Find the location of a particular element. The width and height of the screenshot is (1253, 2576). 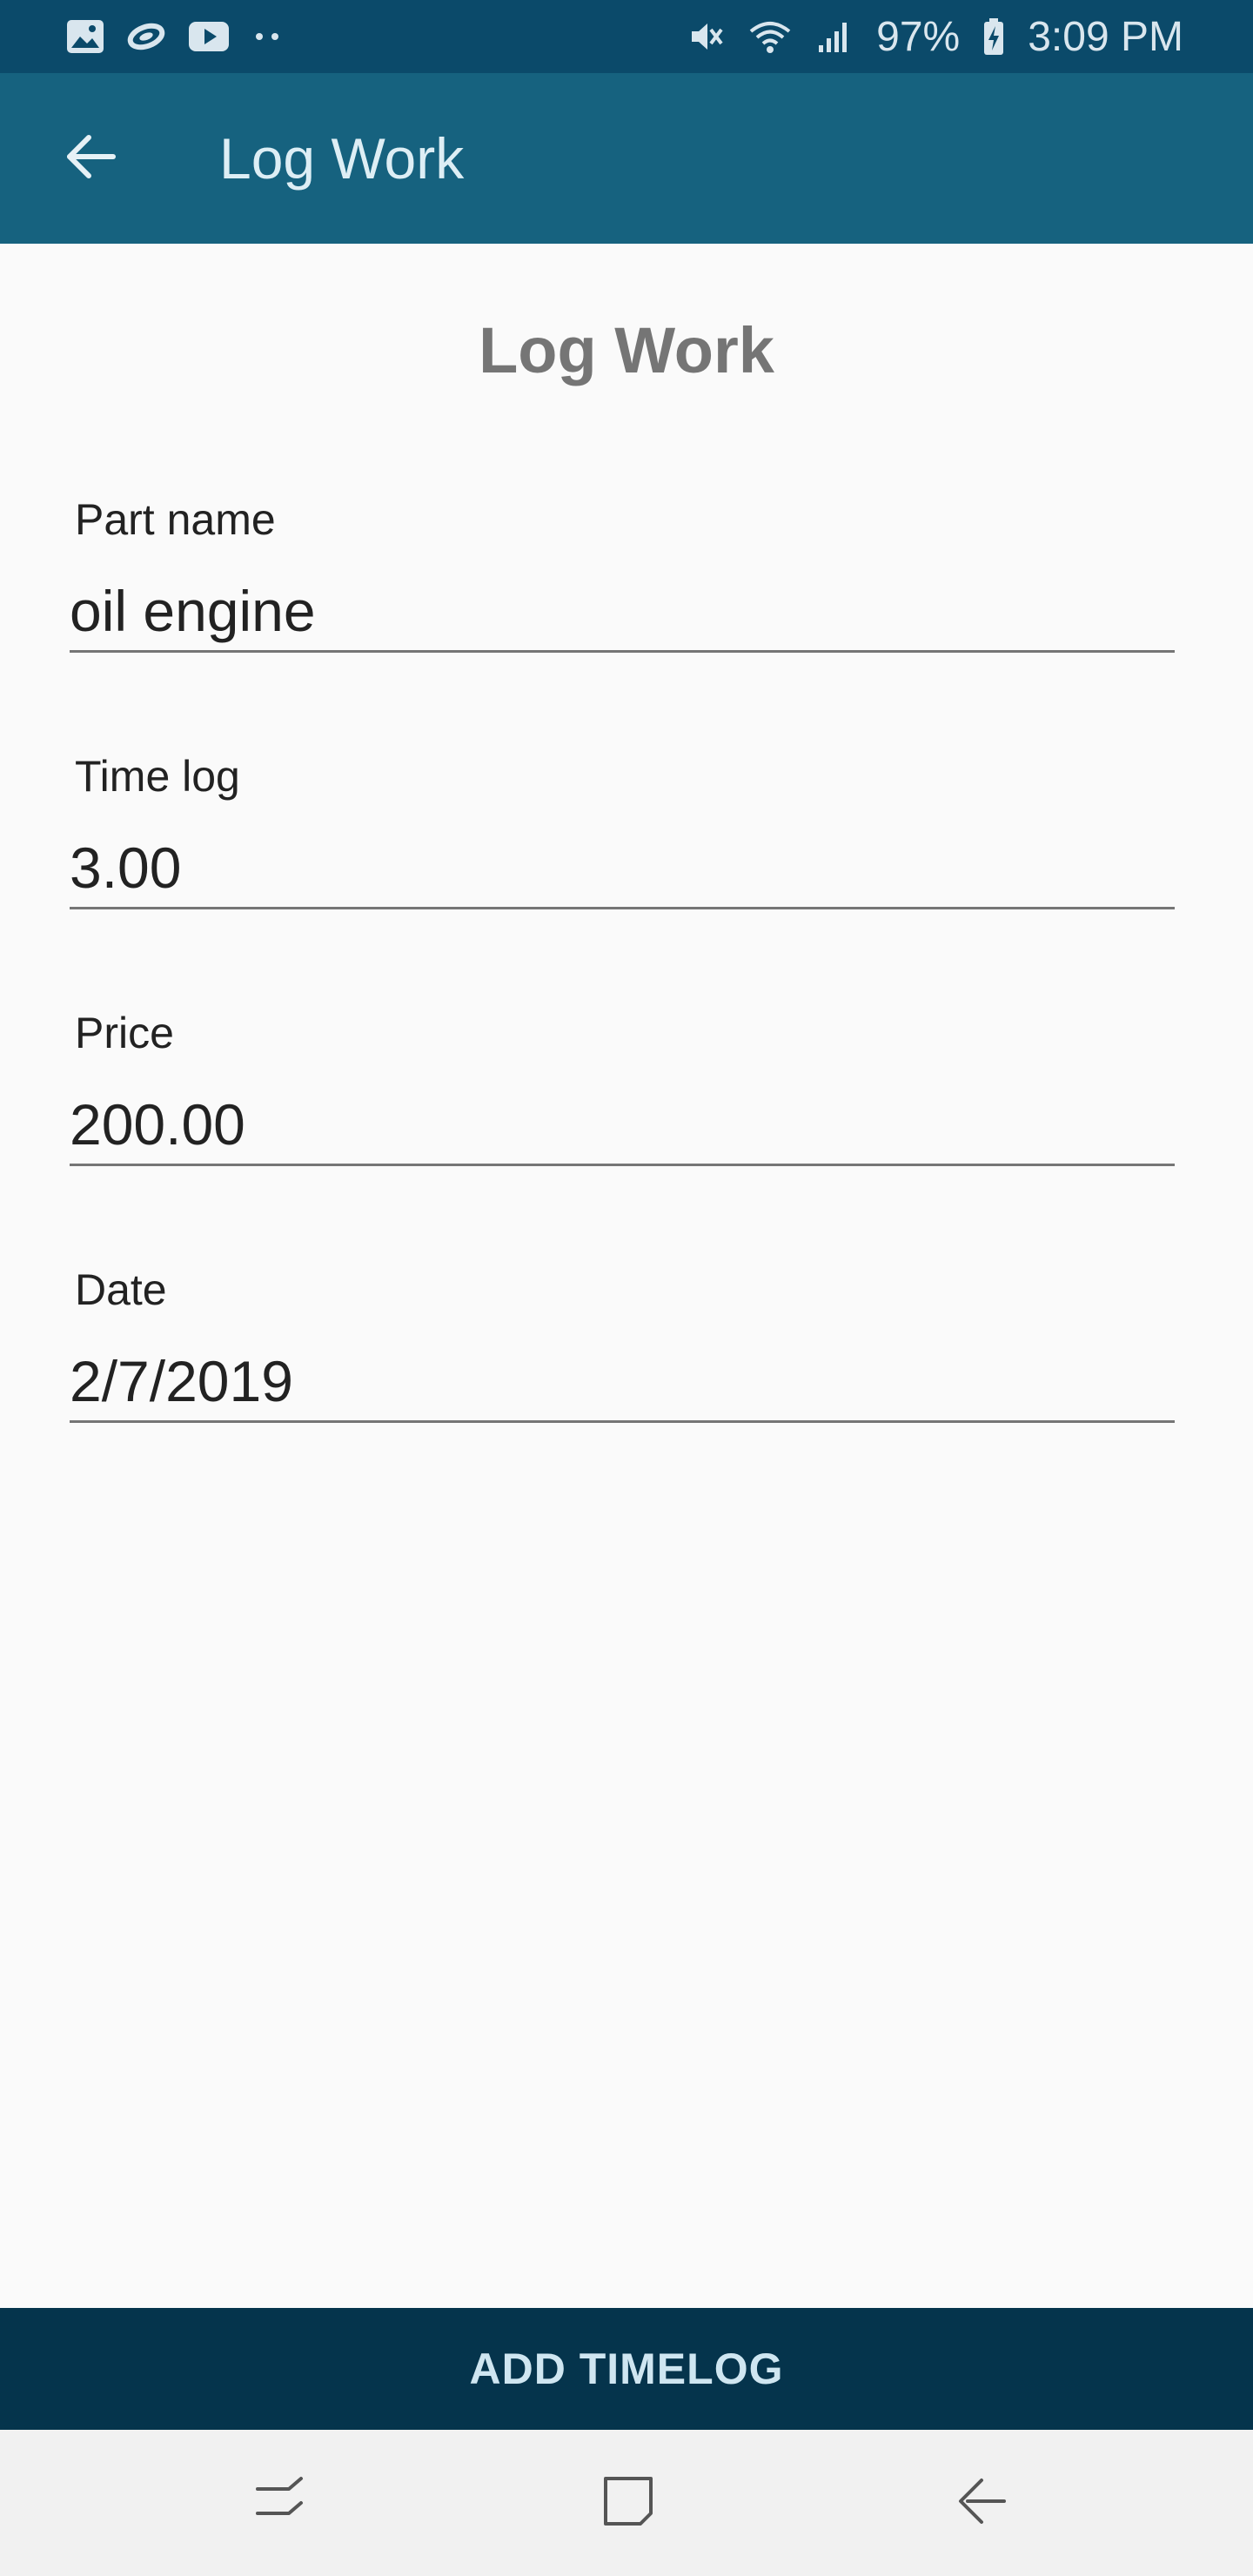

app-title: Log Work is located at coordinates (342, 158).